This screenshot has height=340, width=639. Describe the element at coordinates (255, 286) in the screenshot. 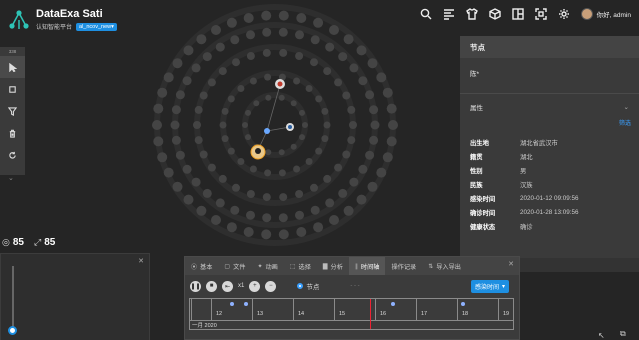

I see `plus-icon: +` at that location.